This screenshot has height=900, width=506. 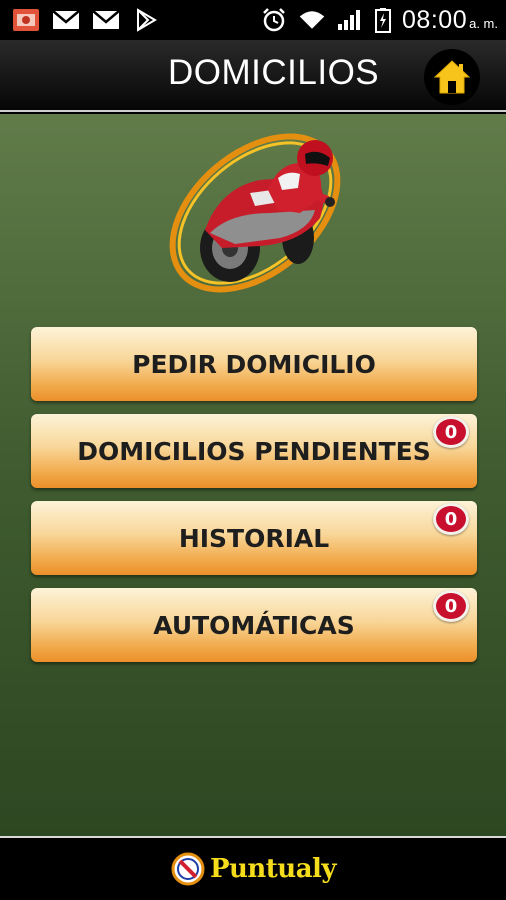 I want to click on historial-button: HISTORIAL 0, so click(x=254, y=538).